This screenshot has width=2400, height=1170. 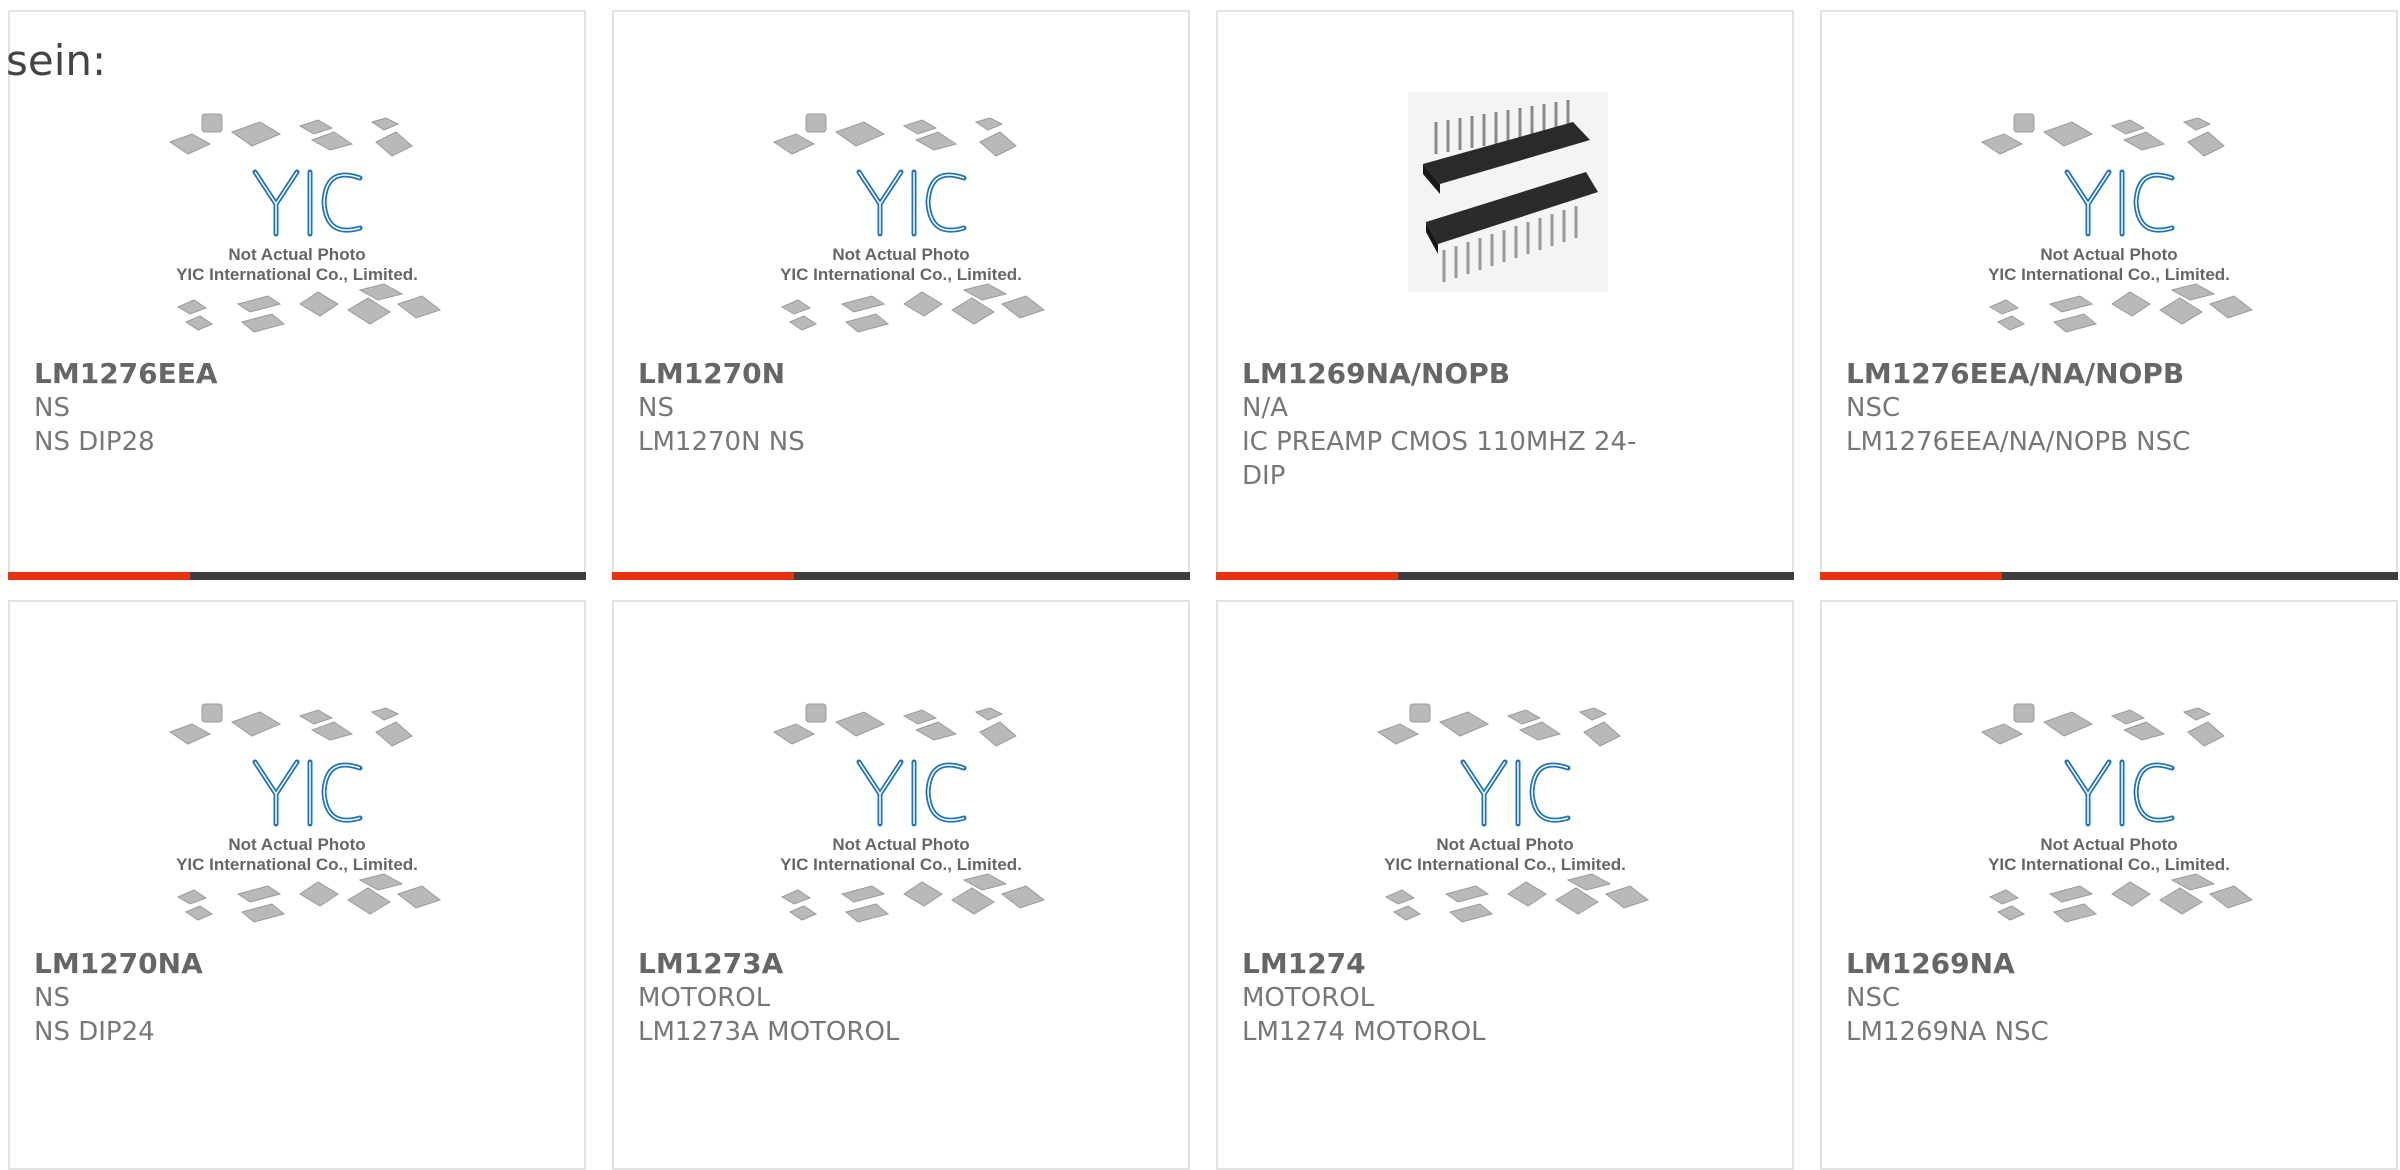 I want to click on description: LM1269NA NSC, so click(x=1947, y=1032).